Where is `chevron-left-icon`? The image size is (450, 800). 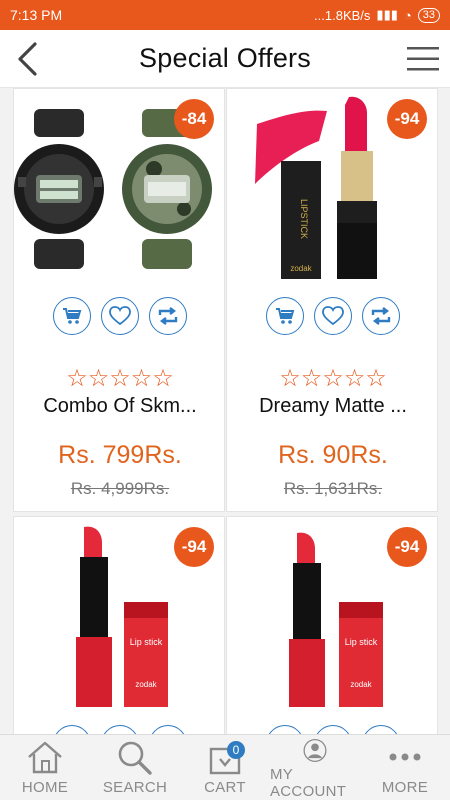 chevron-left-icon is located at coordinates (27, 59).